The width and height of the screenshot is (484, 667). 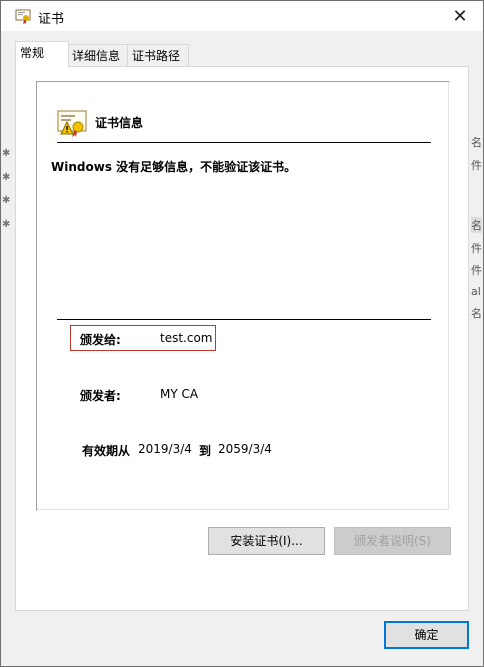 I want to click on tab-general: 常规, so click(x=42, y=54).